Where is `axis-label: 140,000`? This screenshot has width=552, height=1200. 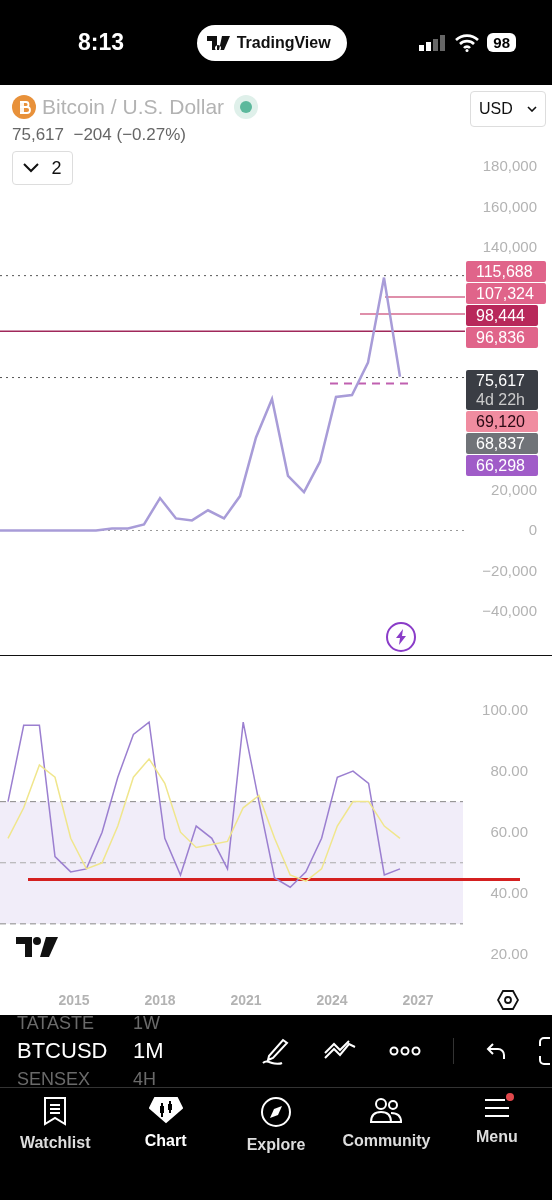 axis-label: 140,000 is located at coordinates (509, 247).